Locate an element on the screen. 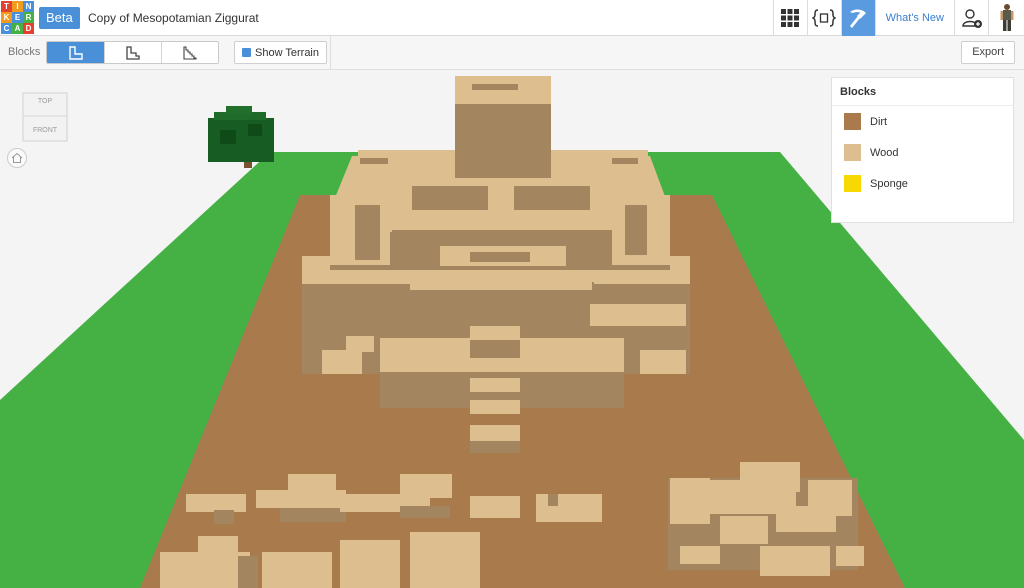 The height and width of the screenshot is (588, 1024). ruins-right is located at coordinates (766, 519).